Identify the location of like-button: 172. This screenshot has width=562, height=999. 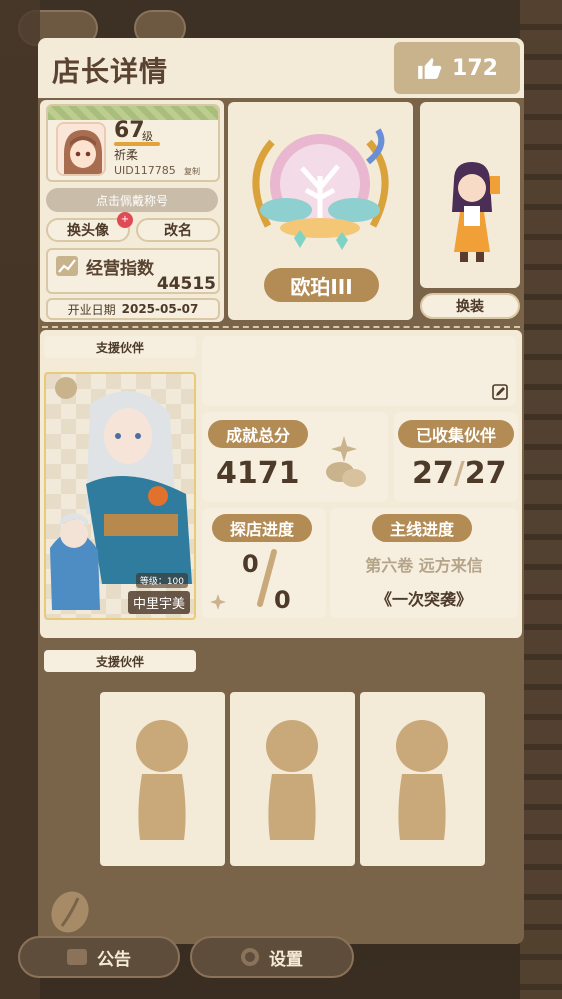
(457, 68).